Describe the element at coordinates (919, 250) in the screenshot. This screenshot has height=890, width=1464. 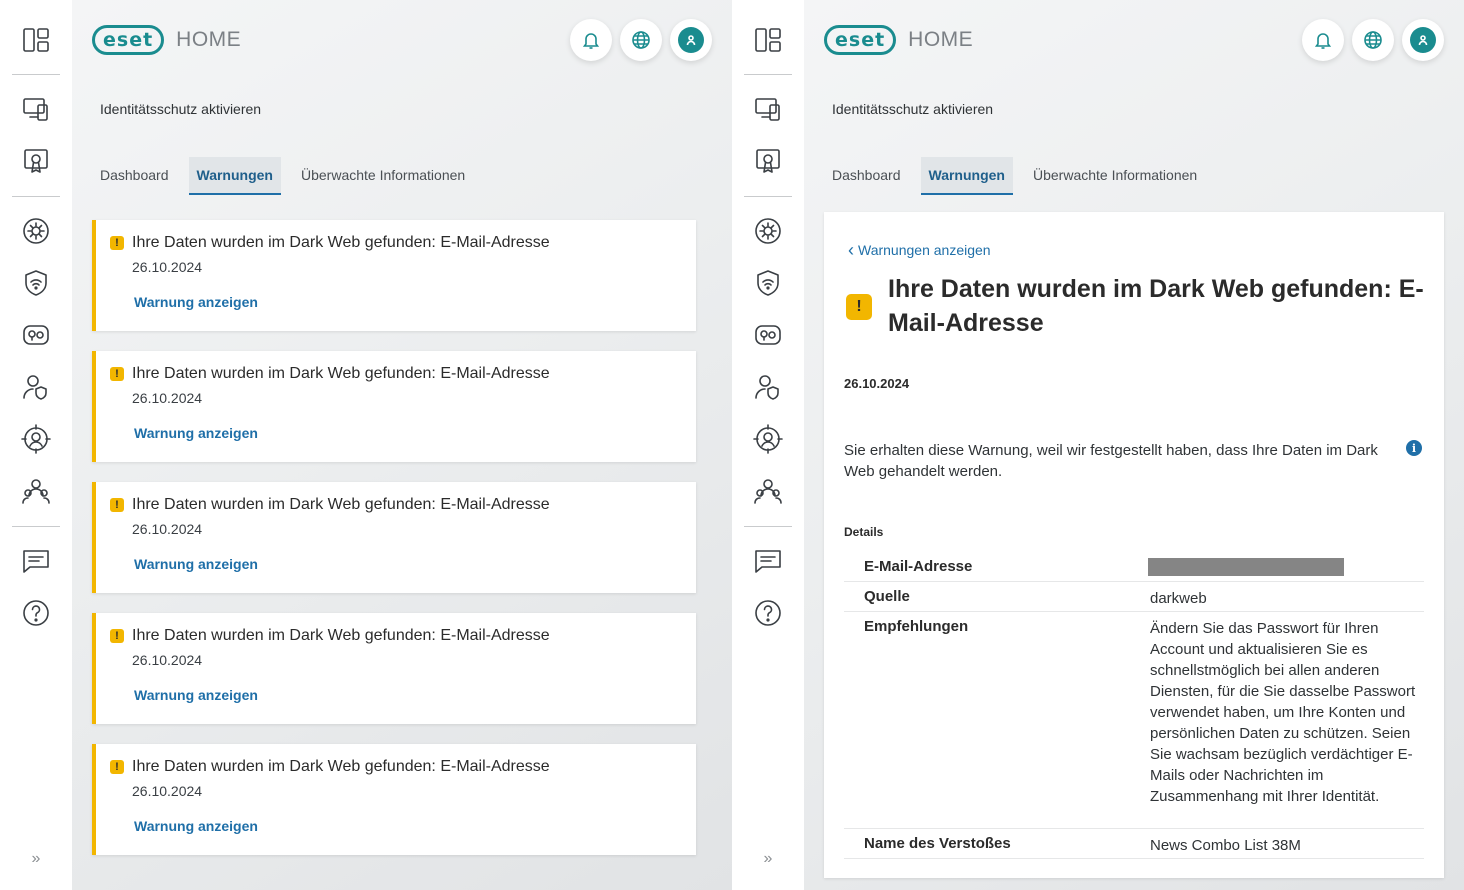
I see `back-to-alerts-link: ‹ Warnungen anzeigen` at that location.